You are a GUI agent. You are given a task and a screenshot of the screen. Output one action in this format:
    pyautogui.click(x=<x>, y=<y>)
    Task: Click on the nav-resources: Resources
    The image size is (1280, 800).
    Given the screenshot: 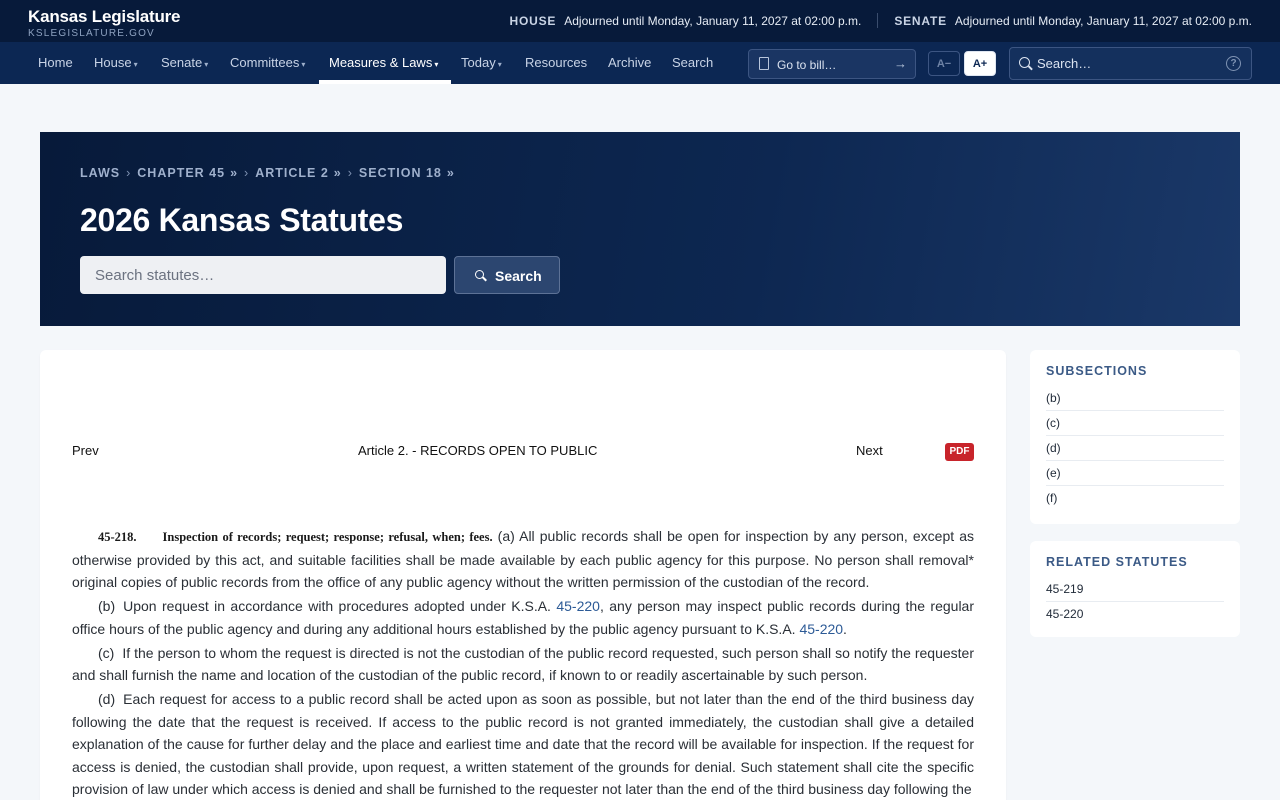 What is the action you would take?
    pyautogui.click(x=556, y=63)
    